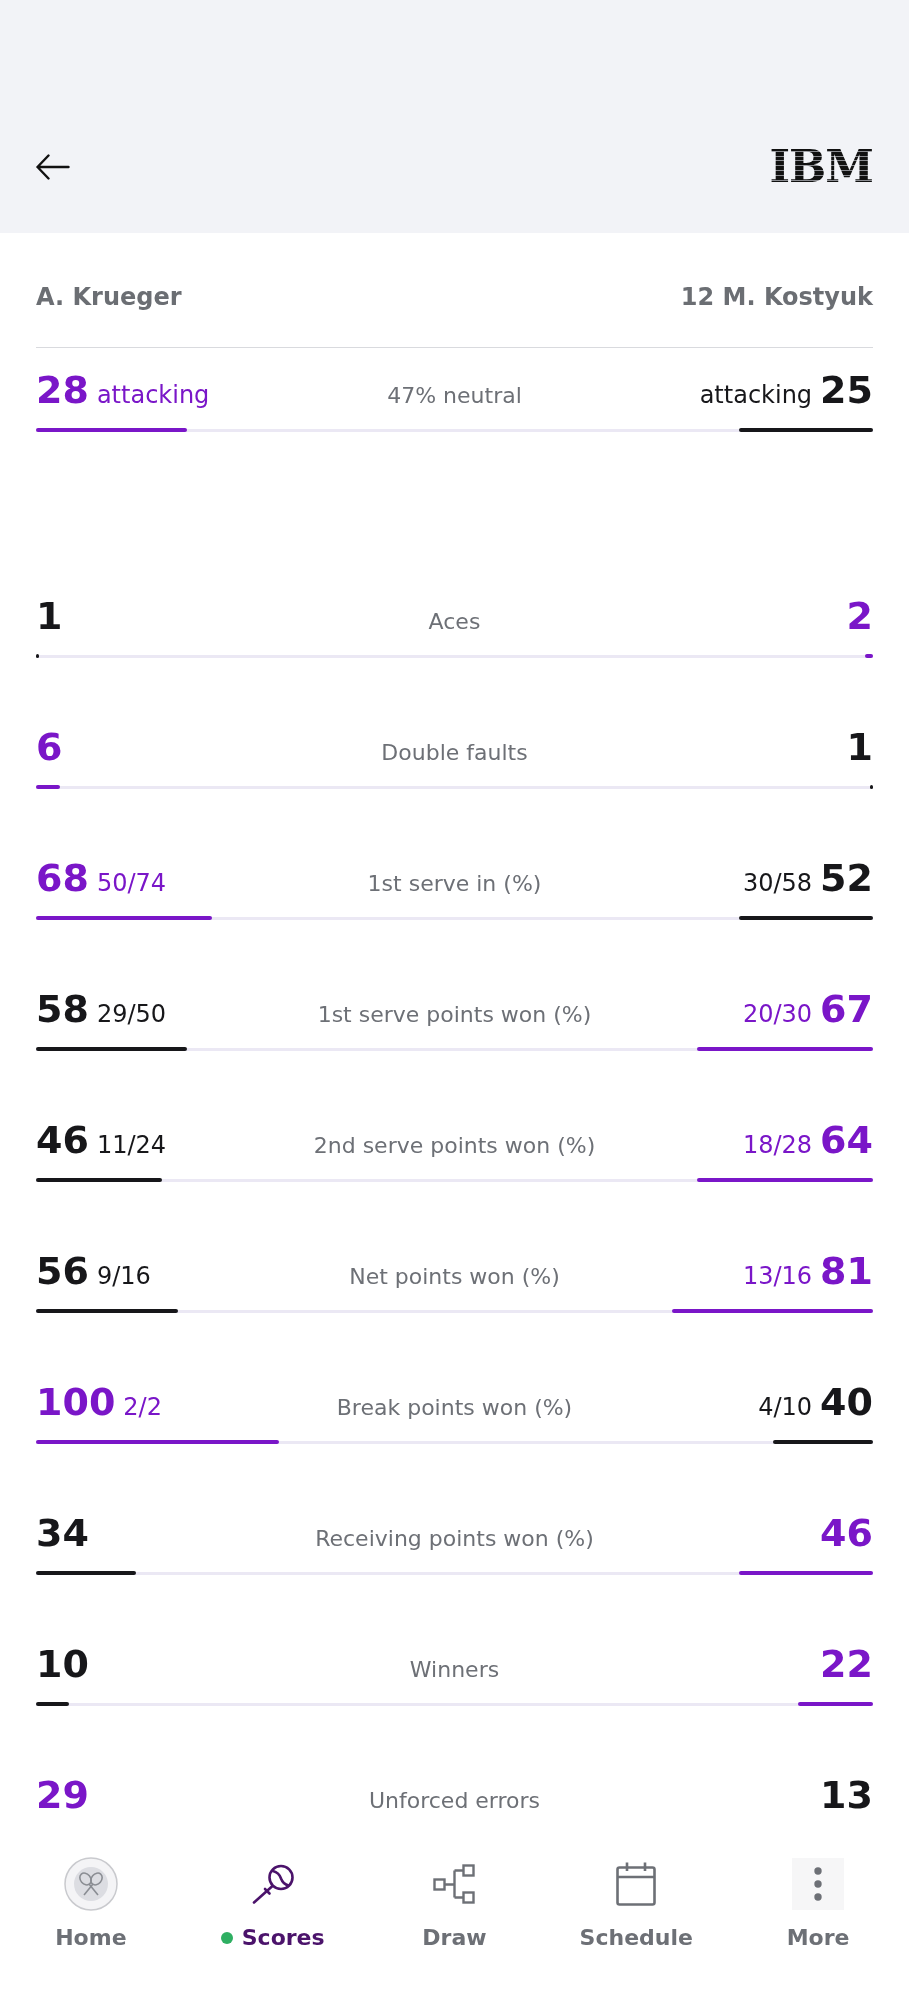 The image size is (909, 2000). I want to click on stat-detail: 50/74, so click(131, 883).